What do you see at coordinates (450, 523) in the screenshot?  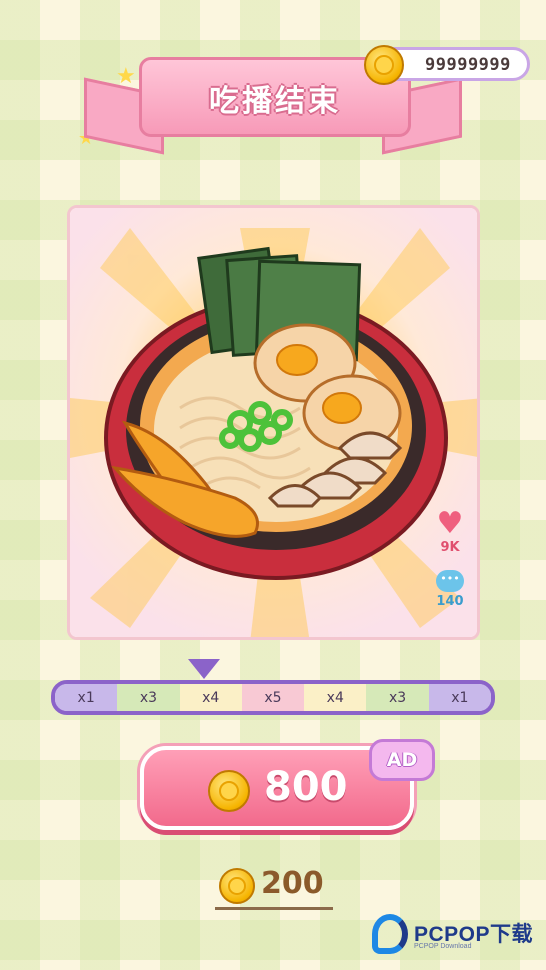 I see `heart-icon: ♥` at bounding box center [450, 523].